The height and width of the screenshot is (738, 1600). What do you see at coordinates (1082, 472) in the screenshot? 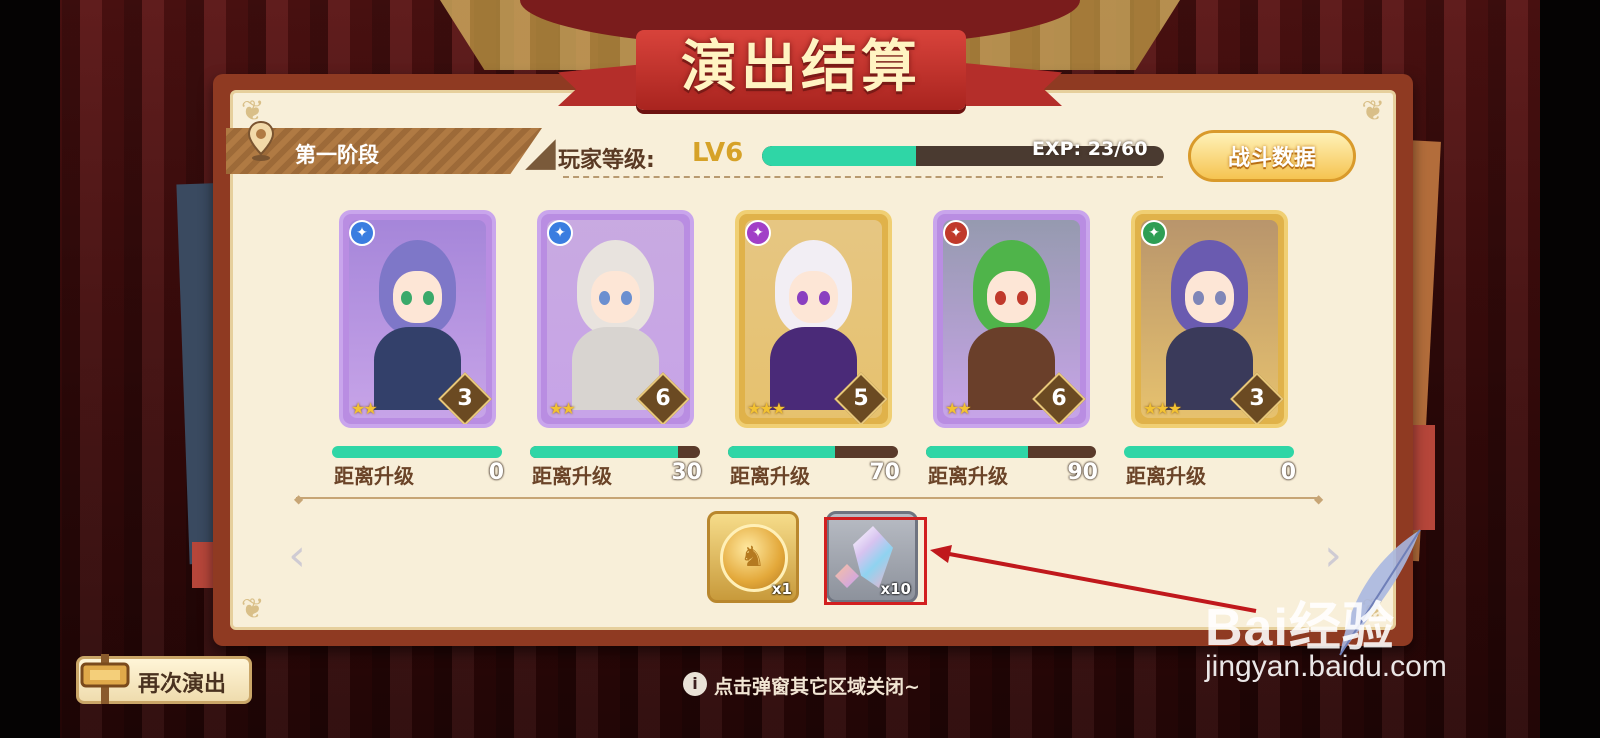
I see `upgrade-value: 90` at bounding box center [1082, 472].